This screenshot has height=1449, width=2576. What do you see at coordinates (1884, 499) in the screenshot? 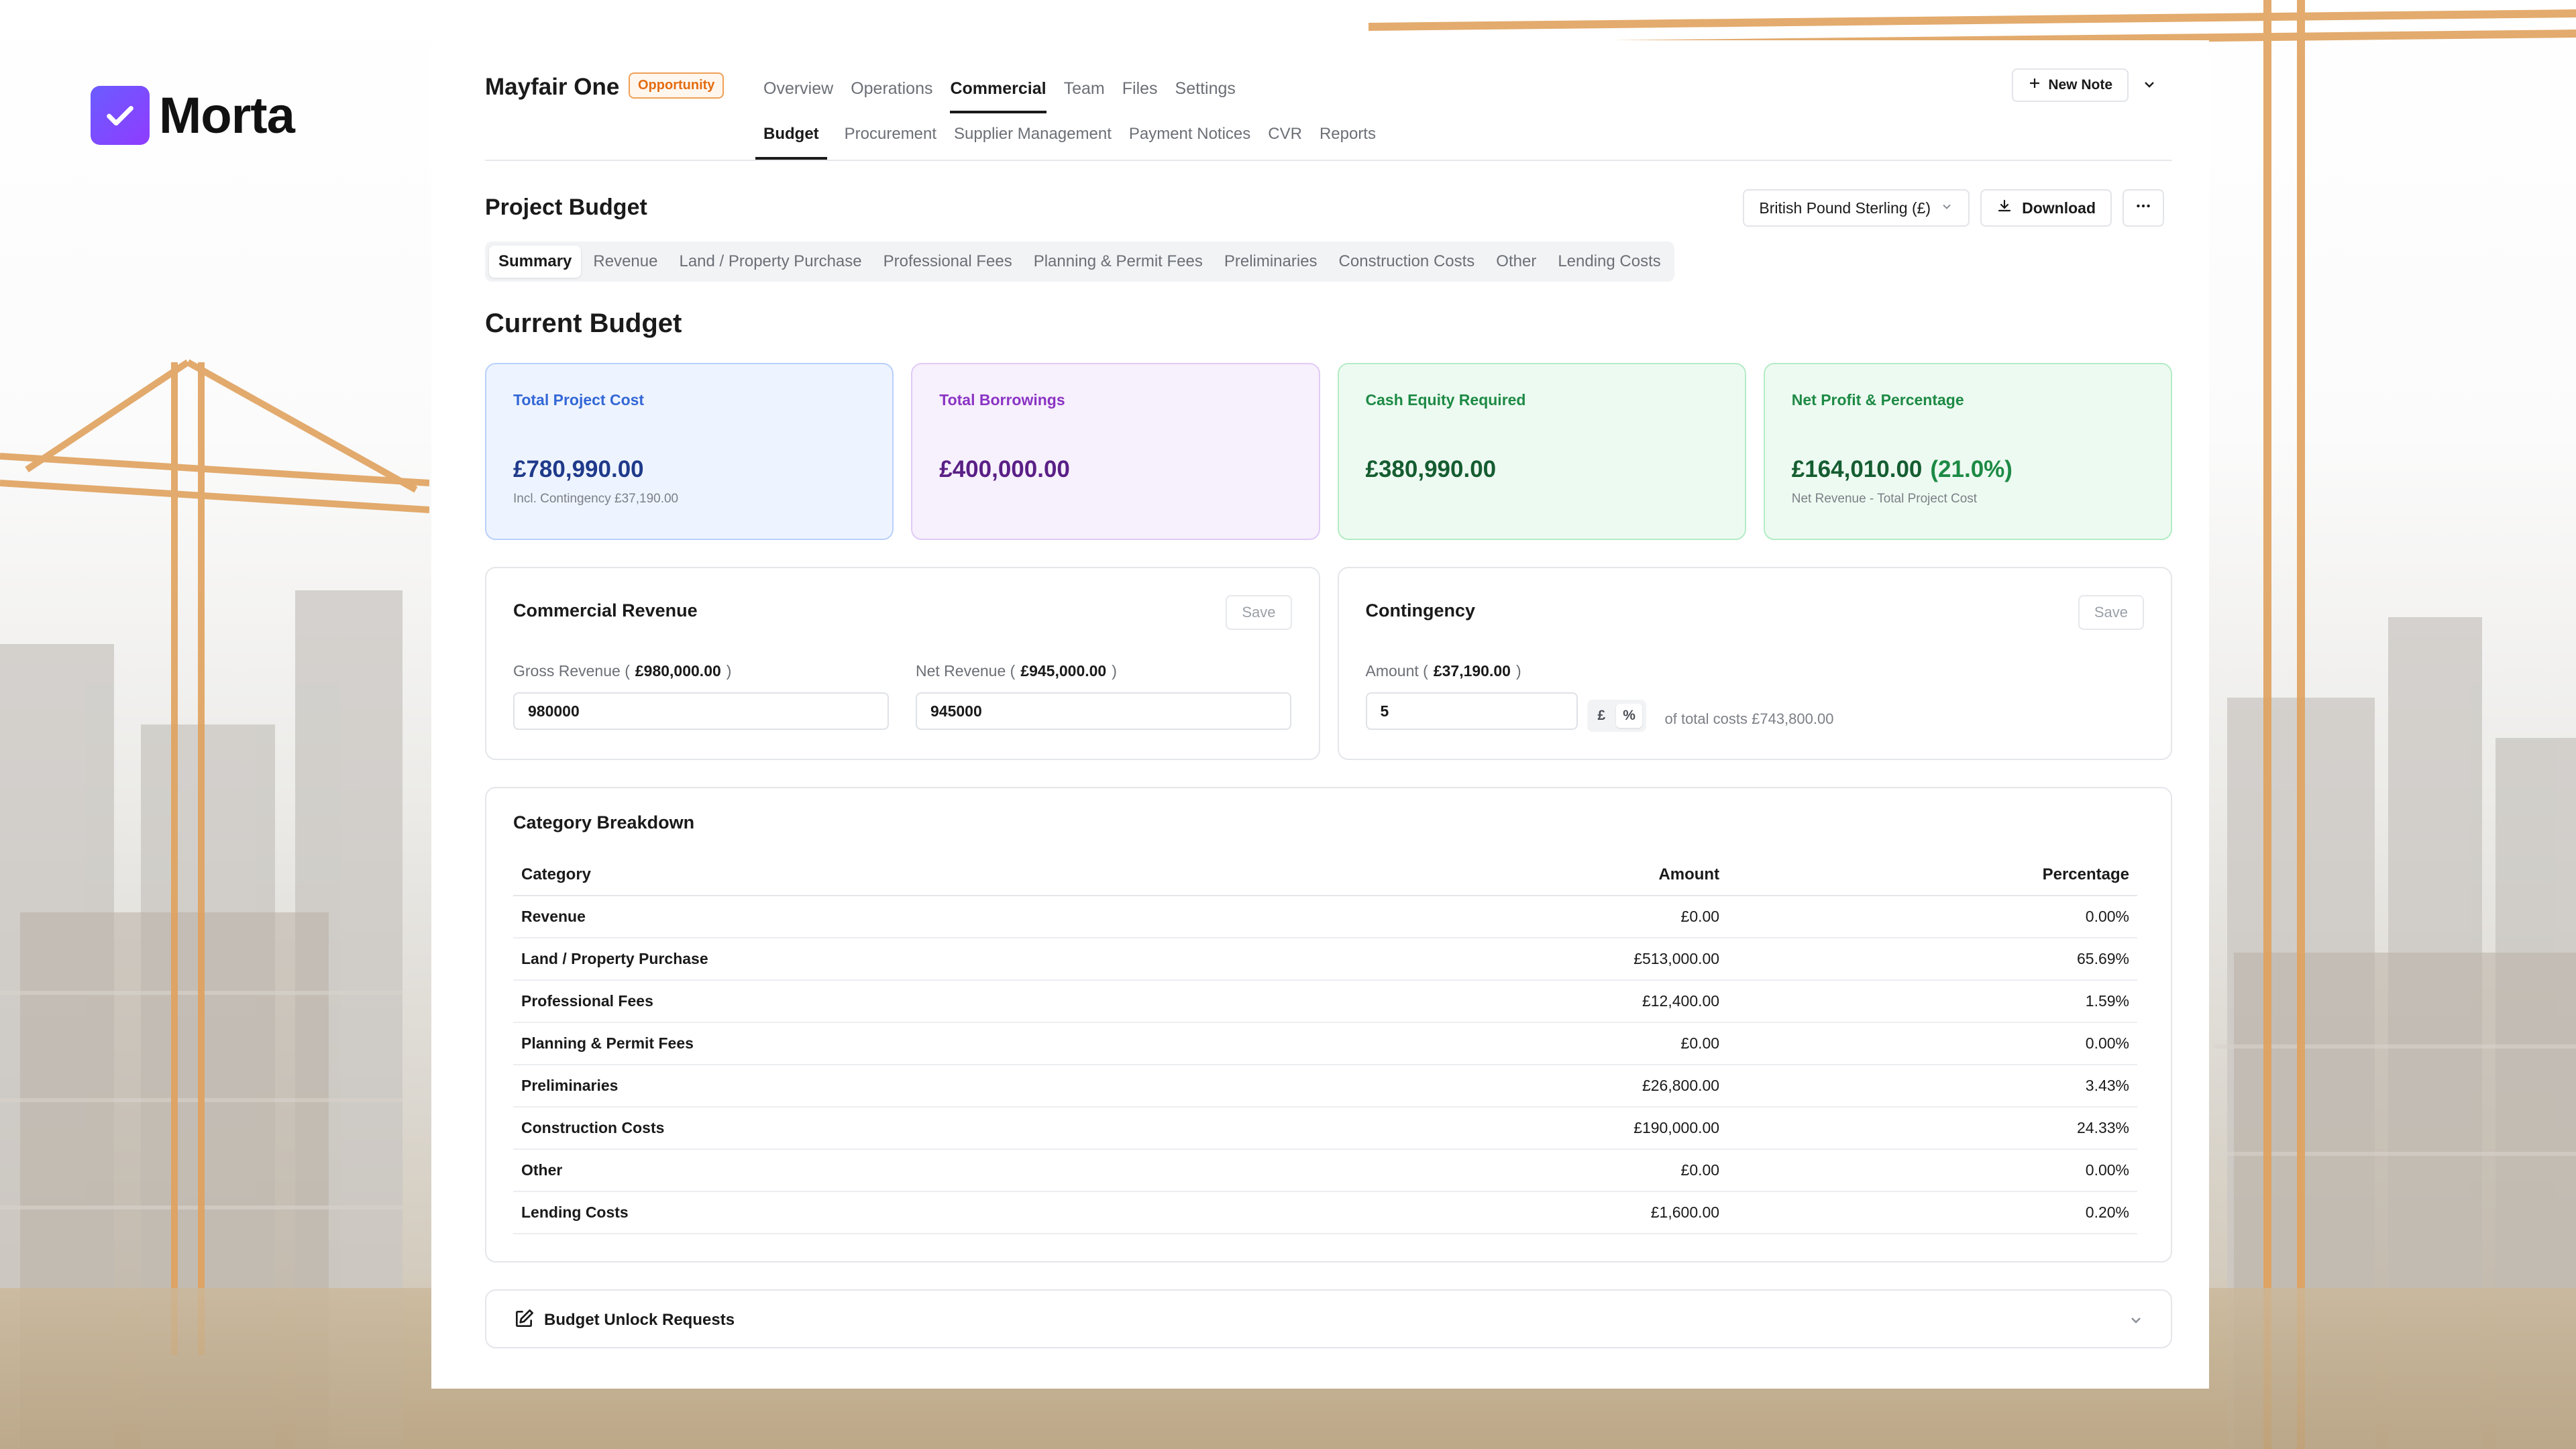
I see `card-subtext: Net Revenue - Total Project Cost` at bounding box center [1884, 499].